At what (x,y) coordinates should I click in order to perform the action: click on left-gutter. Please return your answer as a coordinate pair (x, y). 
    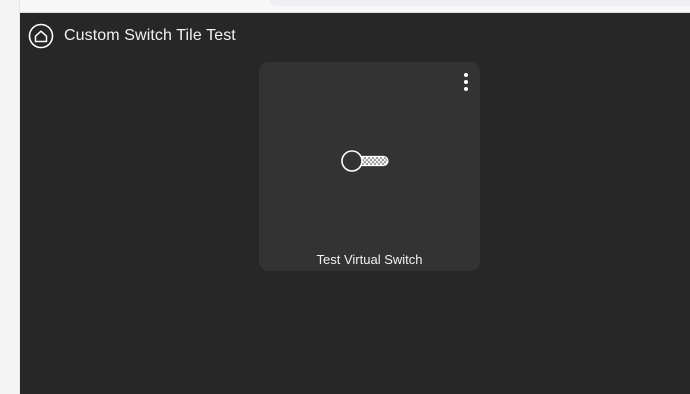
    Looking at the image, I should click on (10, 197).